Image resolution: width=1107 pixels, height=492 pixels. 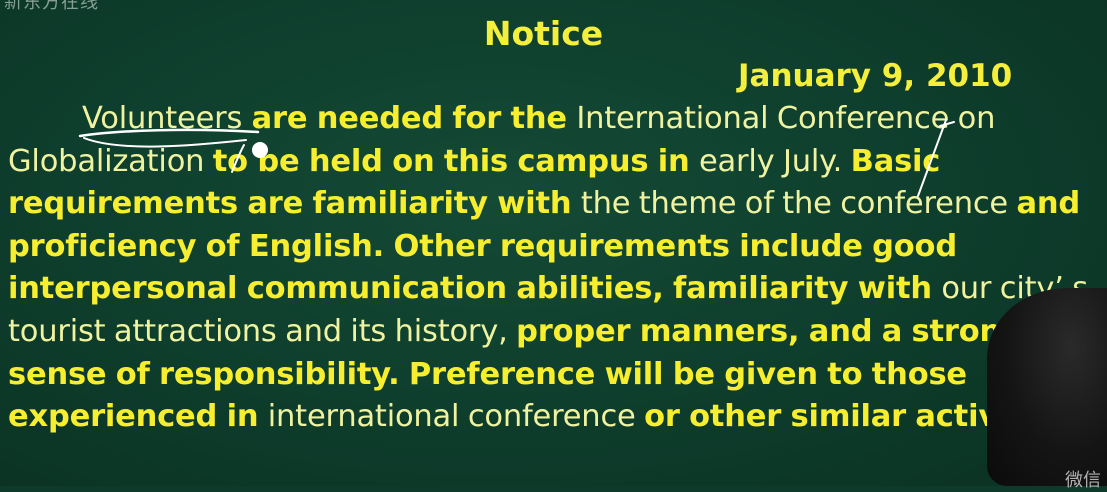 What do you see at coordinates (798, 204) in the screenshot?
I see `notice-segment: the theme of the conference` at bounding box center [798, 204].